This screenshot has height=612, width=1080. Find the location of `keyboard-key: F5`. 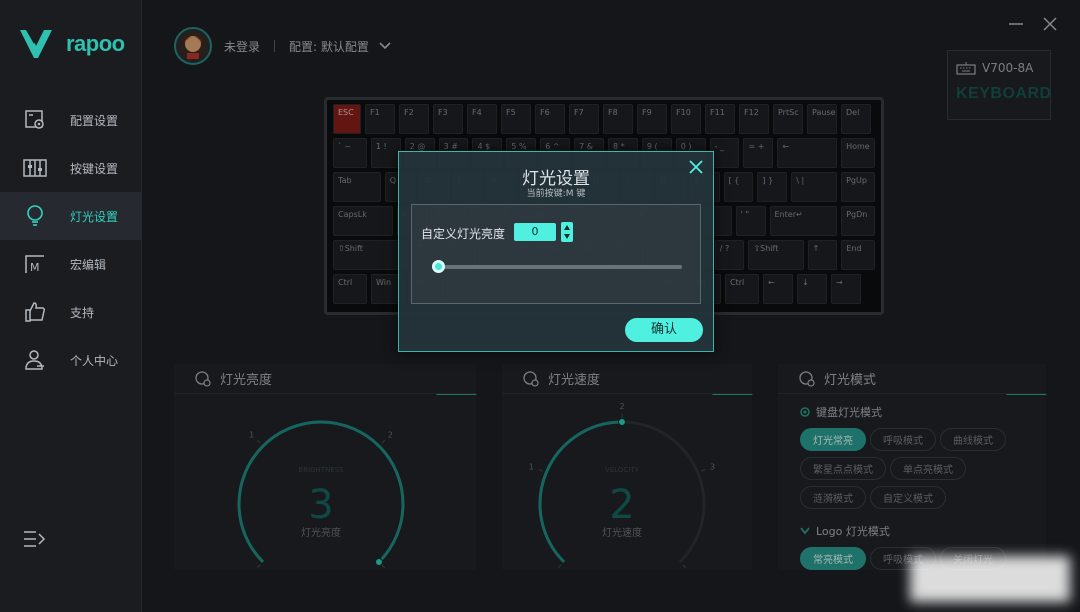

keyboard-key: F5 is located at coordinates (516, 119).